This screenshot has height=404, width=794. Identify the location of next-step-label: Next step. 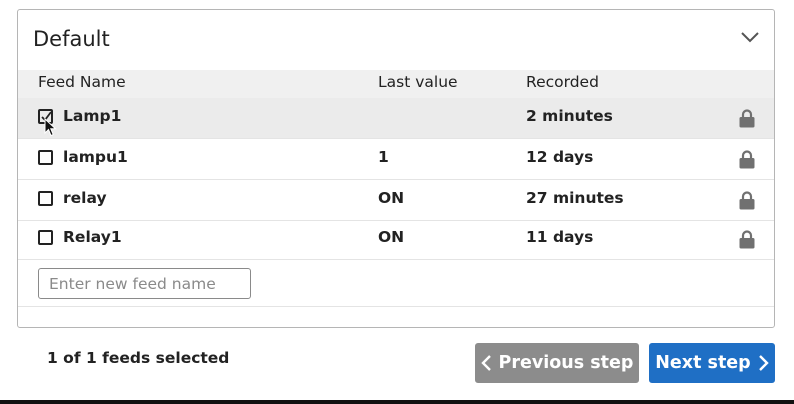
(703, 363).